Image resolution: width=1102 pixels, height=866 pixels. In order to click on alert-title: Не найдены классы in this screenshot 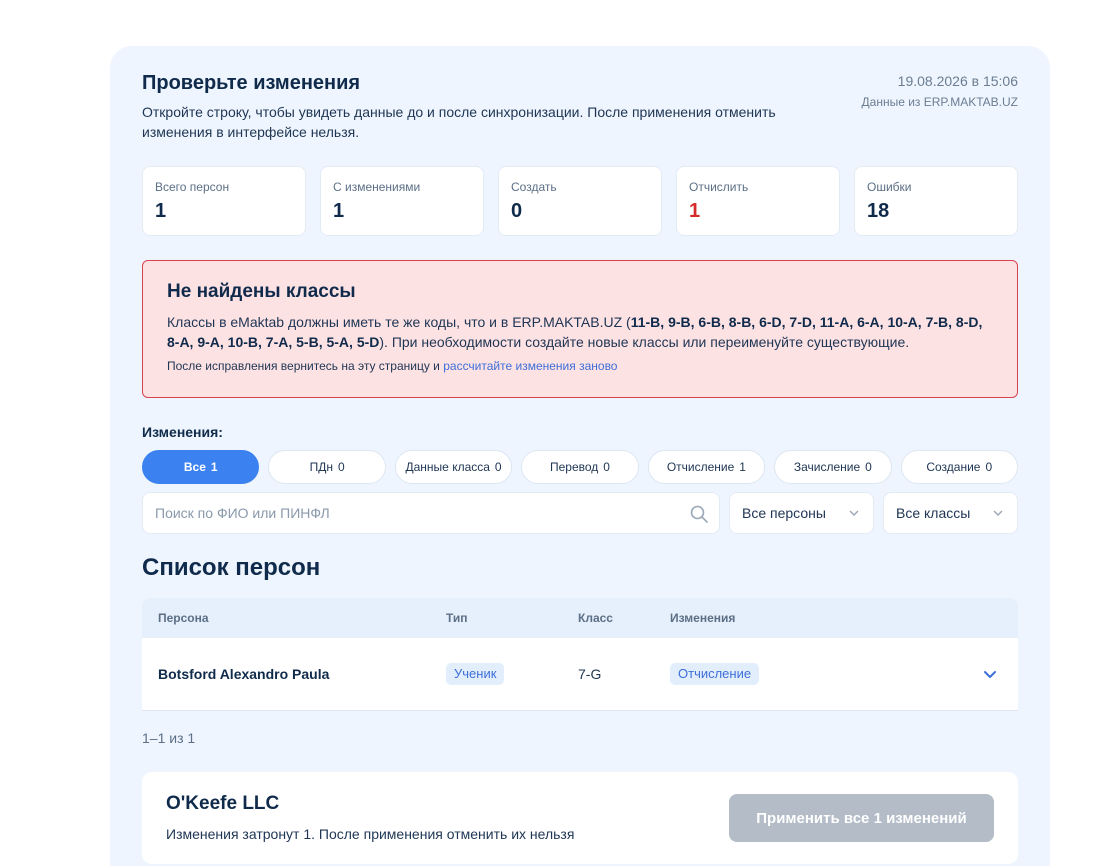, I will do `click(261, 291)`.